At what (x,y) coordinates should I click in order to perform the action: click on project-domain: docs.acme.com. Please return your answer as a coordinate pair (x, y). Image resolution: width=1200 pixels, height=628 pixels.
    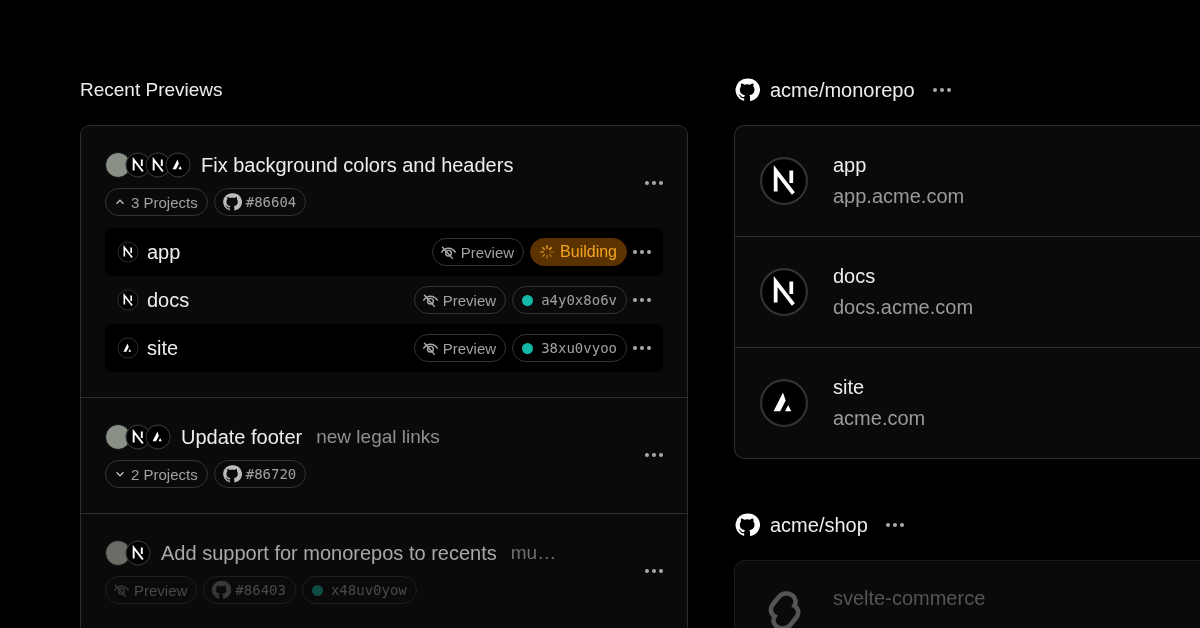
    Looking at the image, I should click on (903, 307).